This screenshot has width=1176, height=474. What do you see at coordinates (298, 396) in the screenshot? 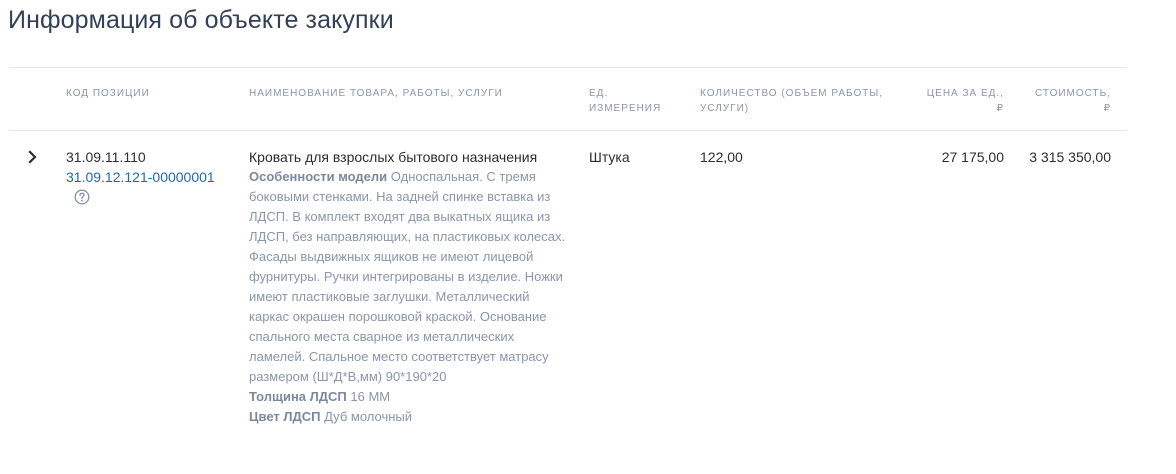
I see `feature-label: Толщина ЛДСП` at bounding box center [298, 396].